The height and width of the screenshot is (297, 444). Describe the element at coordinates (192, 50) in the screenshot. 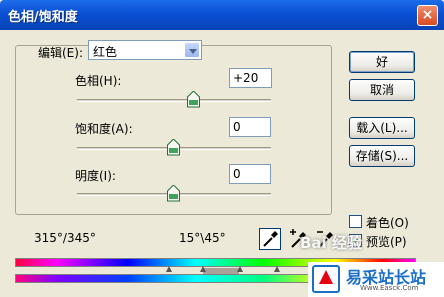

I see `chevron-down-icon` at that location.